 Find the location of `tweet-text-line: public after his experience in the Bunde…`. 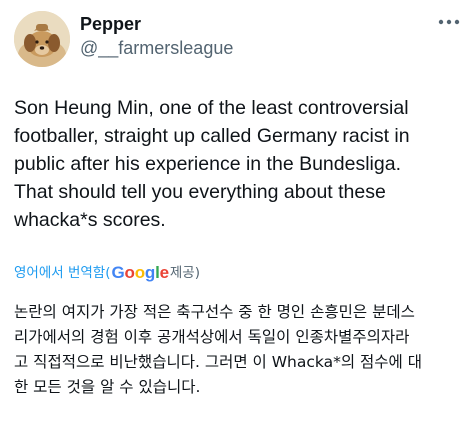

tweet-text-line: public after his experience in the Bunde… is located at coordinates (207, 164).